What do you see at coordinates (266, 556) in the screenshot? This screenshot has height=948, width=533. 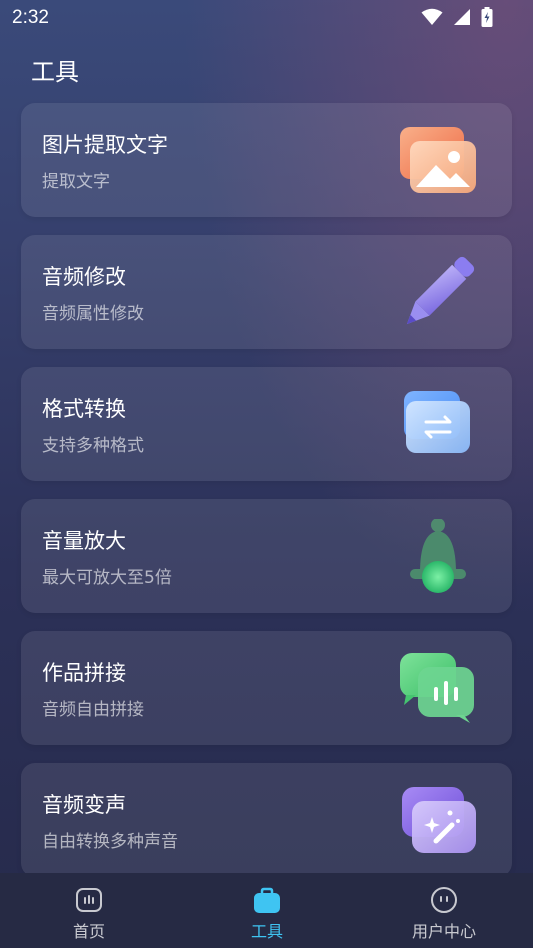 I see `tool-card-volume-boost: 音量放大 最大可放大至5倍` at bounding box center [266, 556].